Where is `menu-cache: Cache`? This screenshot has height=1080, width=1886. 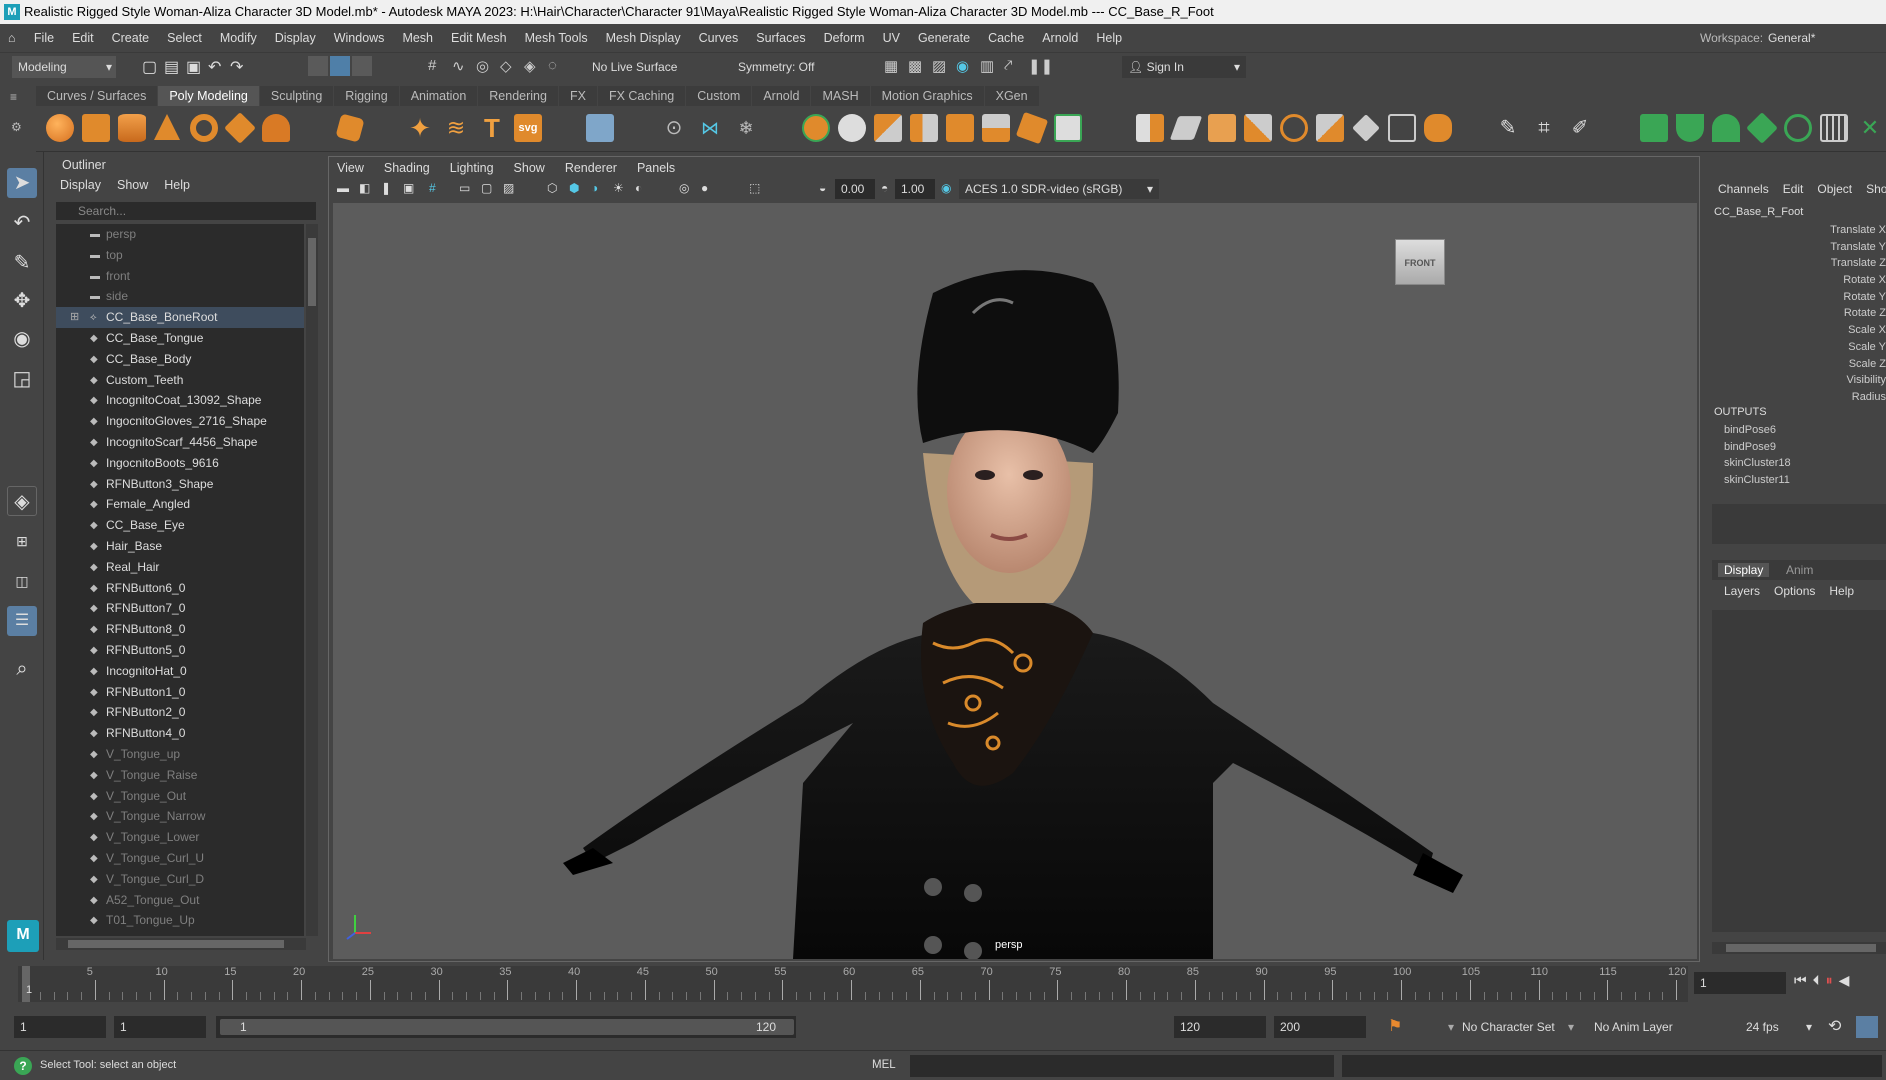 menu-cache: Cache is located at coordinates (1006, 38).